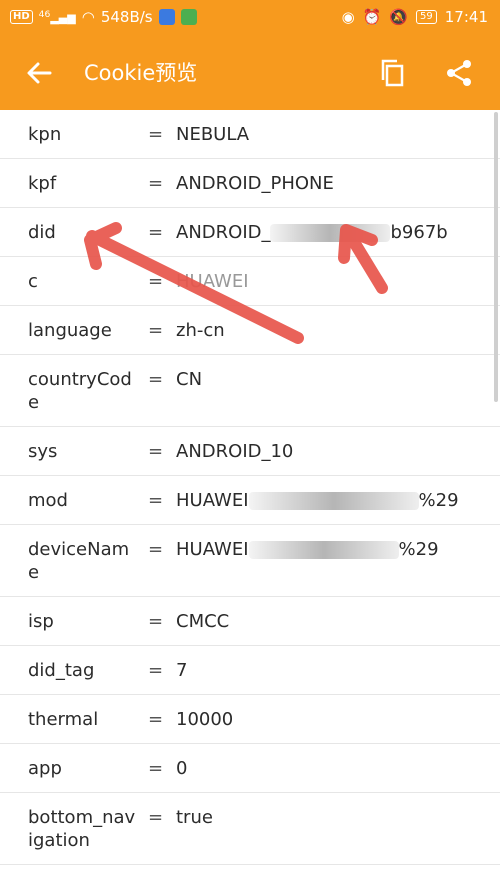 The height and width of the screenshot is (888, 500). Describe the element at coordinates (43, 451) in the screenshot. I see `cookie-key: sys` at that location.